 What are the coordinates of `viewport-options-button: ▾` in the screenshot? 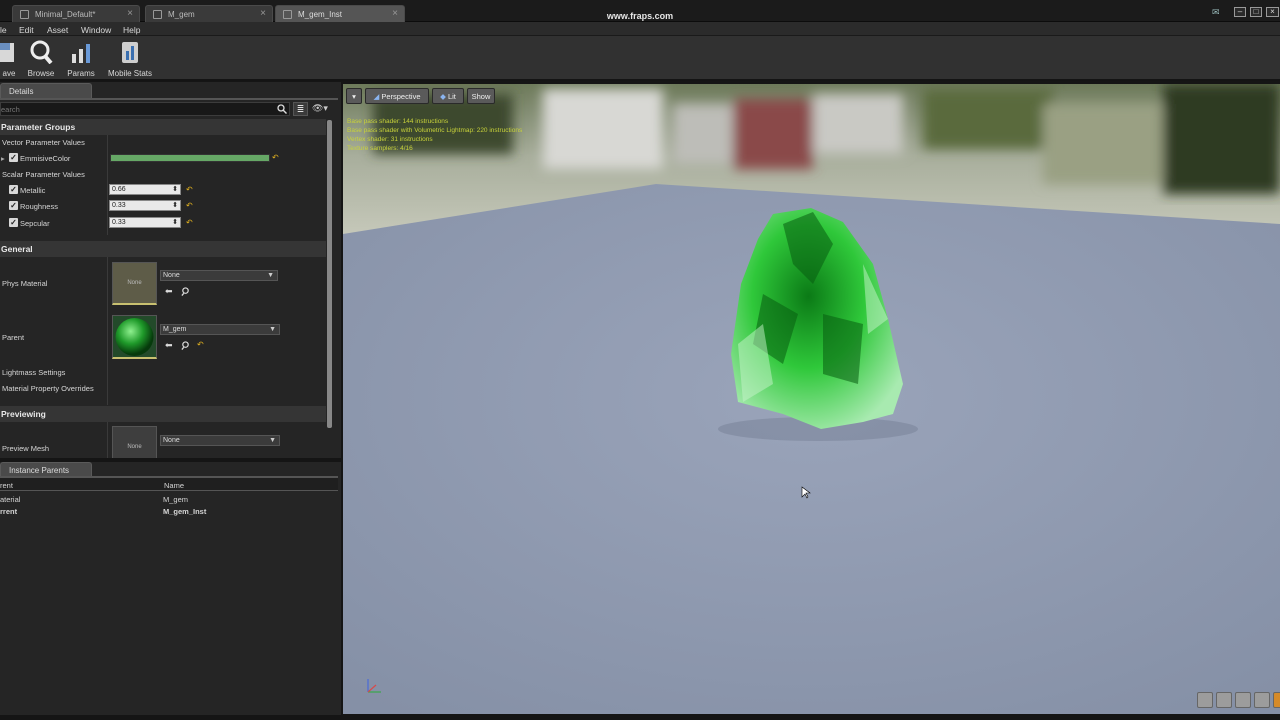 It's located at (354, 96).